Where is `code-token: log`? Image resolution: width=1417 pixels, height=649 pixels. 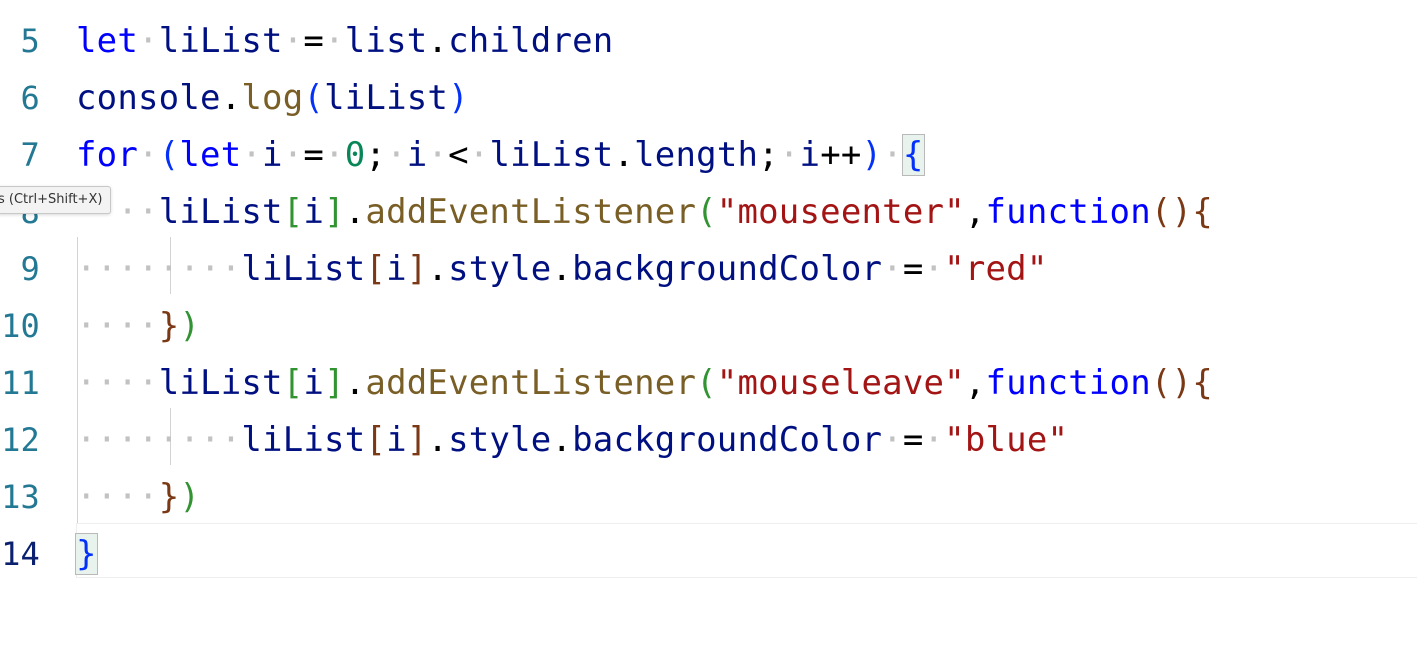 code-token: log is located at coordinates (272, 98).